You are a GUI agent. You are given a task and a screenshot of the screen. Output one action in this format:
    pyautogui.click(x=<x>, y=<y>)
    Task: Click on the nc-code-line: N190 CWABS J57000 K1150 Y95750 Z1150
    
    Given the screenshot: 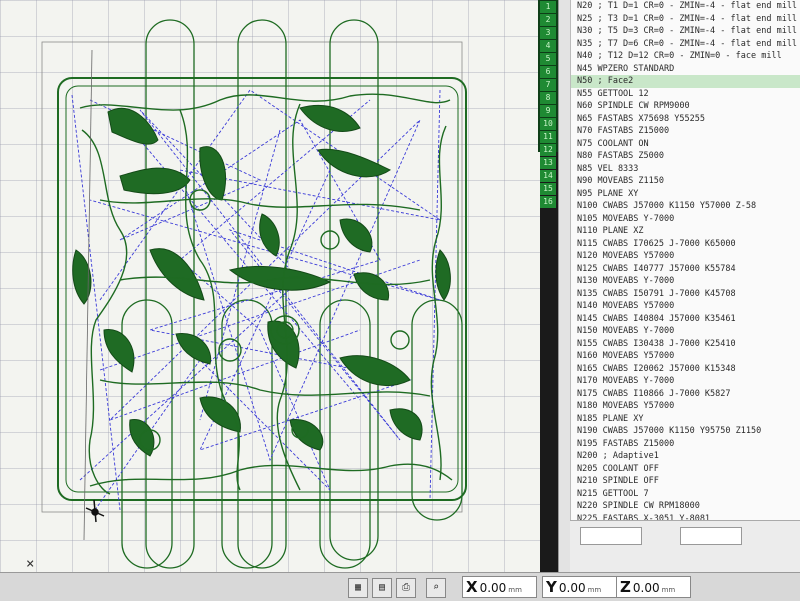 What is the action you would take?
    pyautogui.click(x=685, y=431)
    